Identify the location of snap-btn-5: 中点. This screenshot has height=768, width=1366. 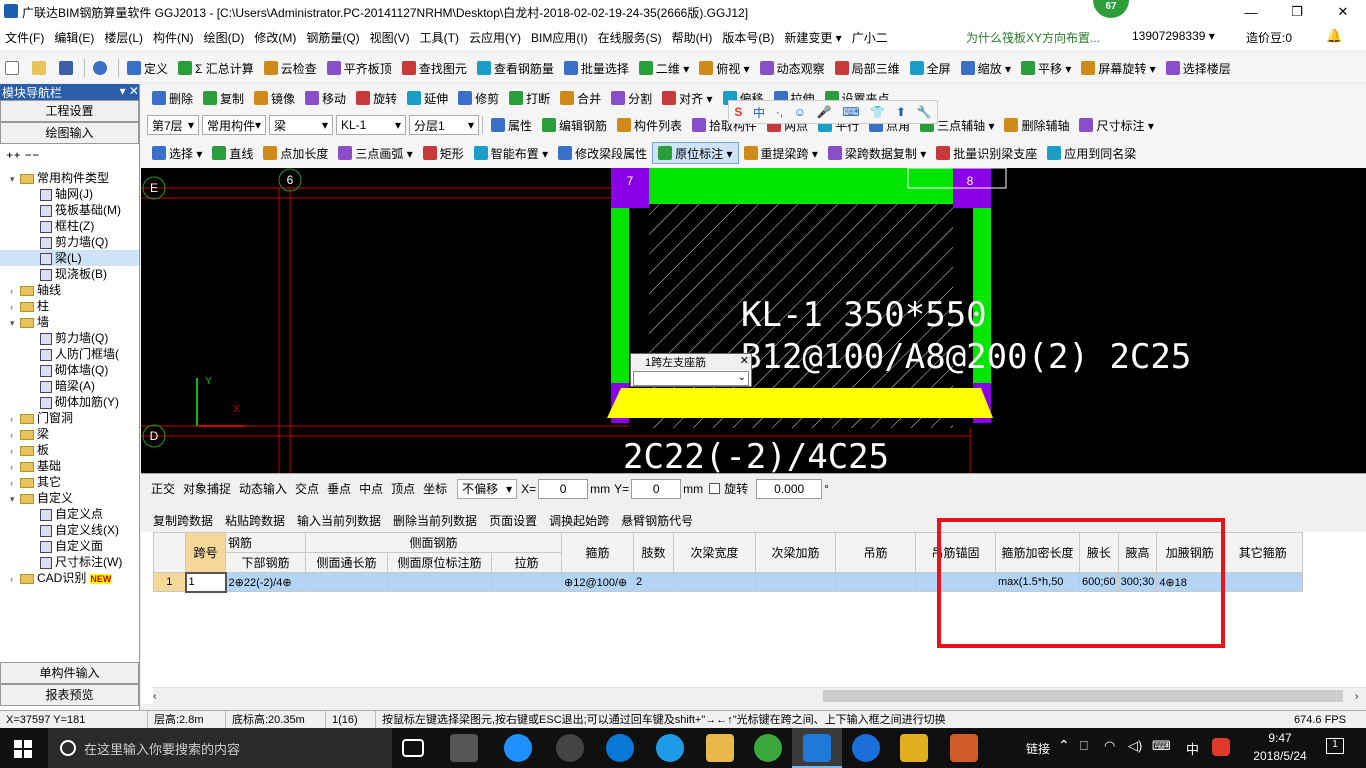
(371, 489).